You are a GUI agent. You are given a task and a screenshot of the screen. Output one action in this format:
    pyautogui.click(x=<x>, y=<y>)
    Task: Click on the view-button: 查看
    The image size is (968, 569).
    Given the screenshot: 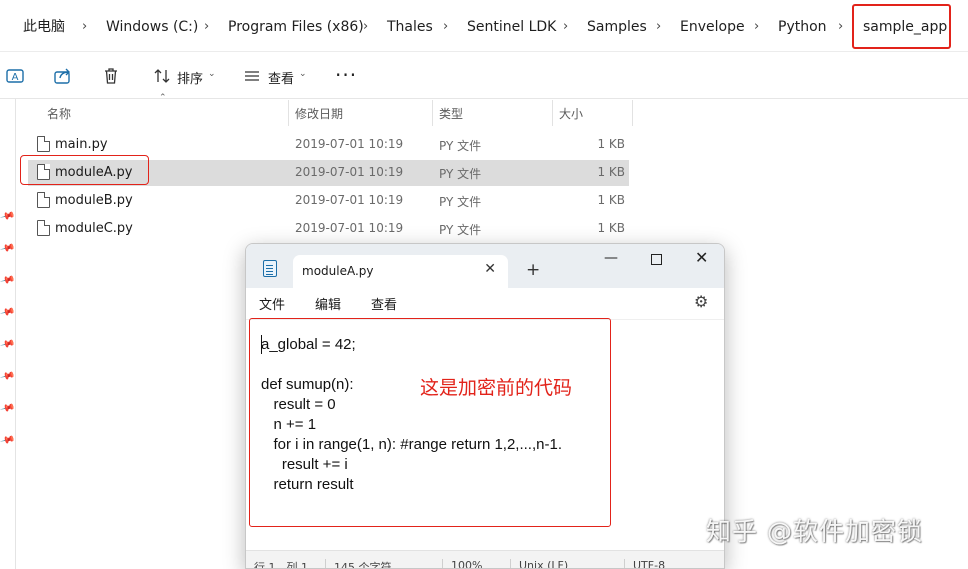 What is the action you would take?
    pyautogui.click(x=281, y=77)
    